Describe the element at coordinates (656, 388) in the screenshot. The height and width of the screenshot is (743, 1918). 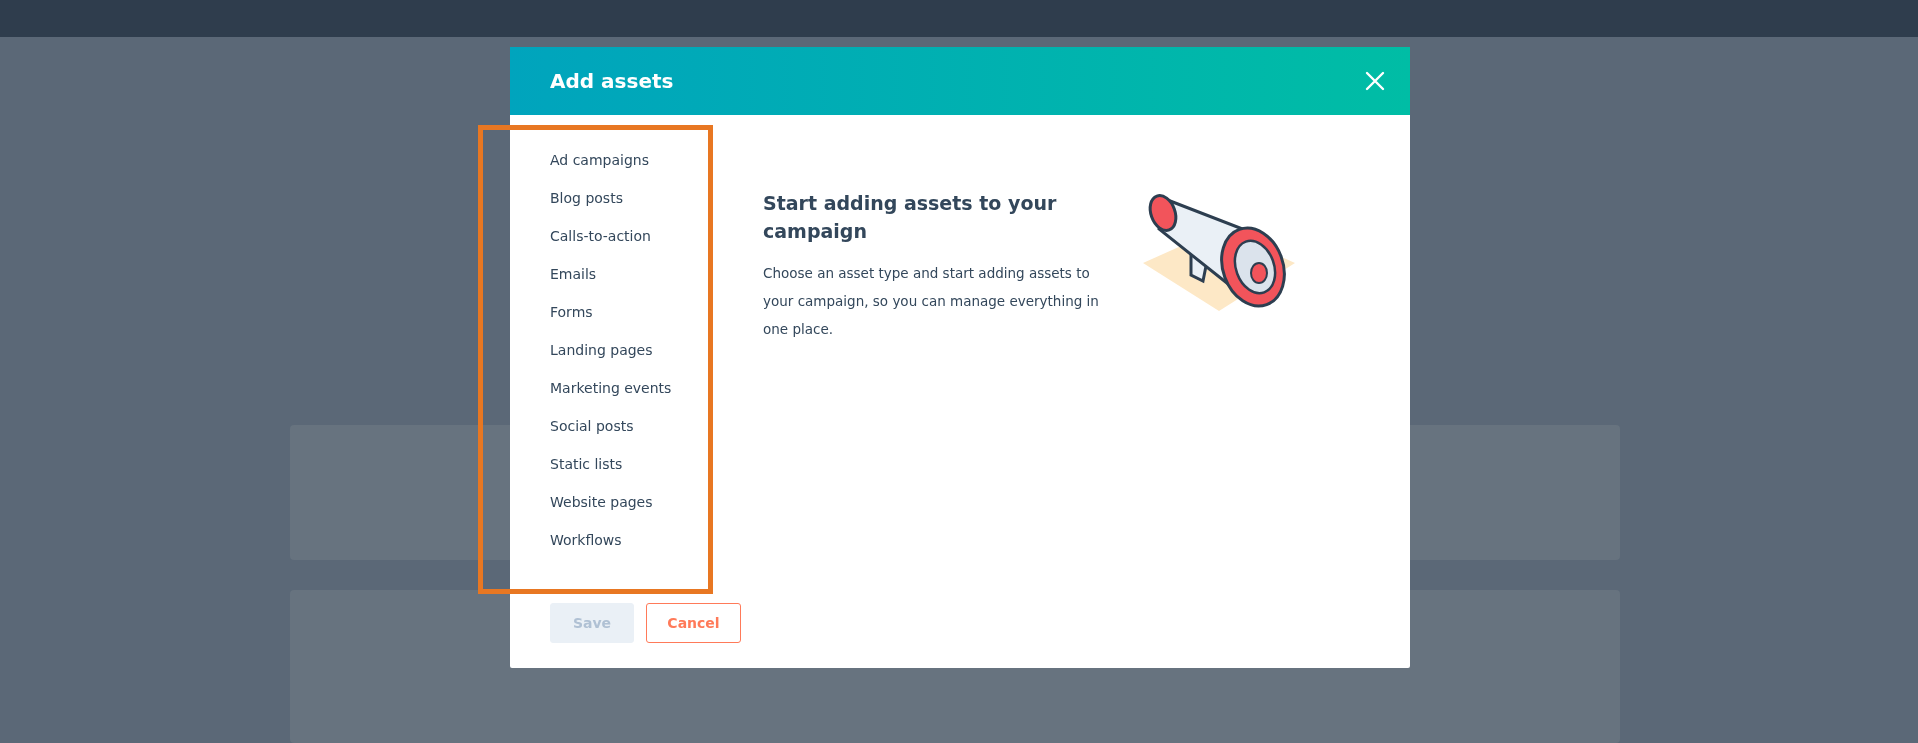
I see `asset-type-item: Marketing events` at that location.